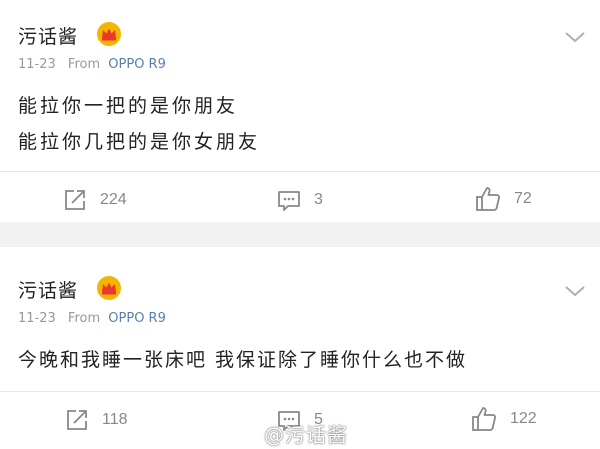  Describe the element at coordinates (289, 201) in the screenshot. I see `comment-icon` at that location.